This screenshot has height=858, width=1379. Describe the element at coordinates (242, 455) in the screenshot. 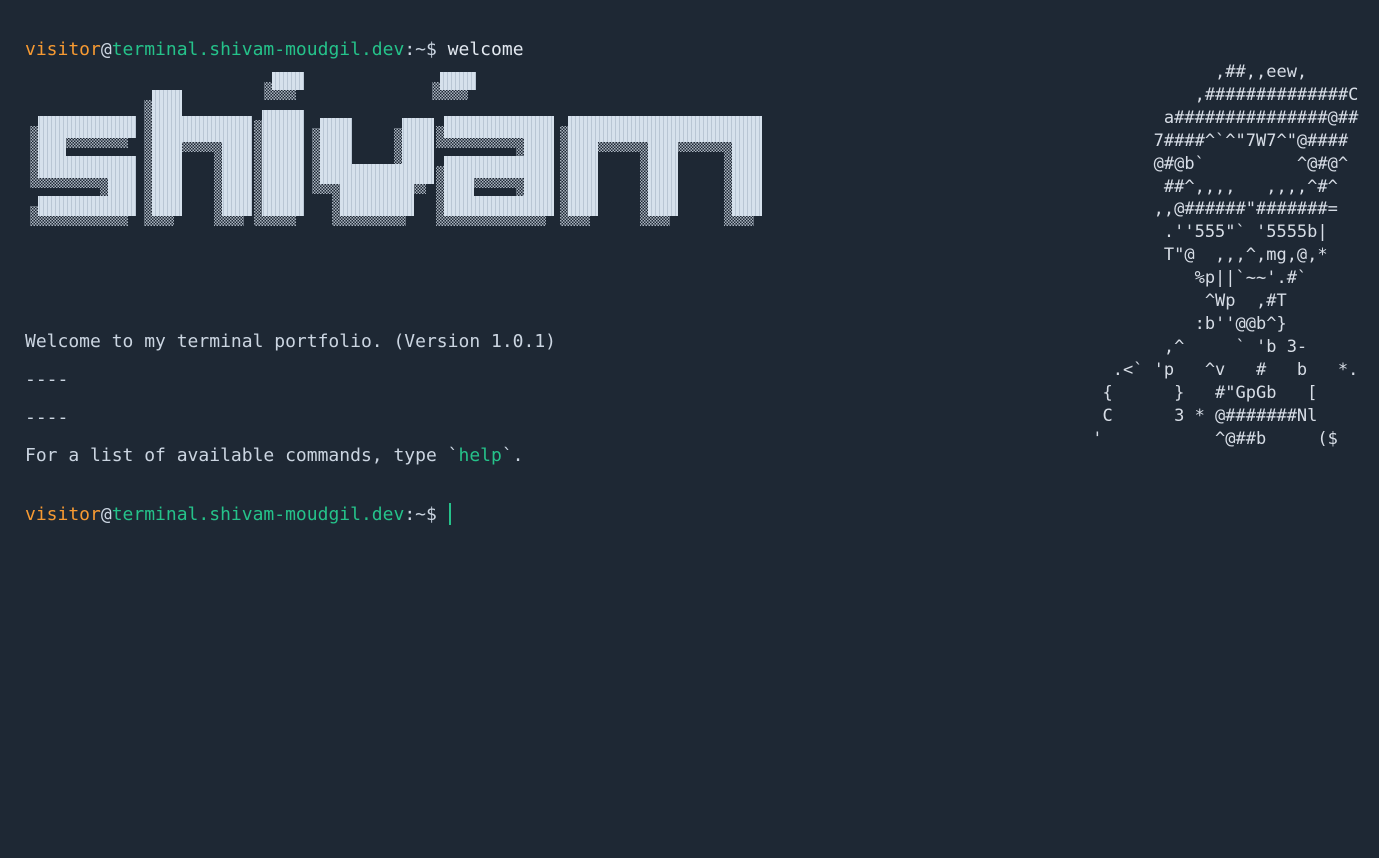

I see `help-hint-before: For a list of available commands, type `` at that location.